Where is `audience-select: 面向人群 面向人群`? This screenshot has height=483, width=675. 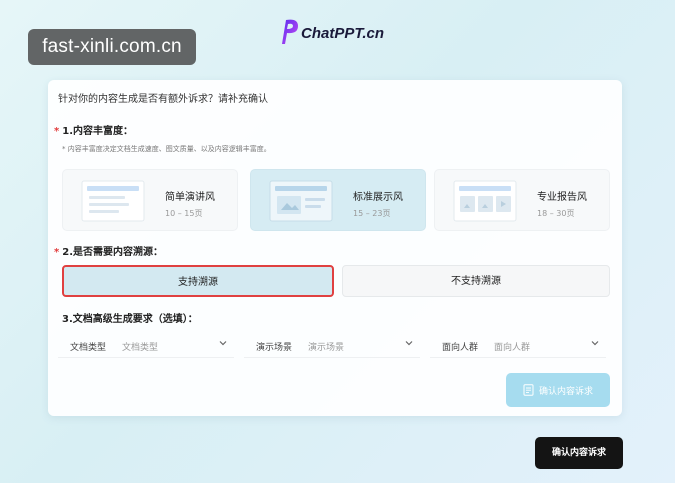 audience-select: 面向人群 面向人群 is located at coordinates (518, 346).